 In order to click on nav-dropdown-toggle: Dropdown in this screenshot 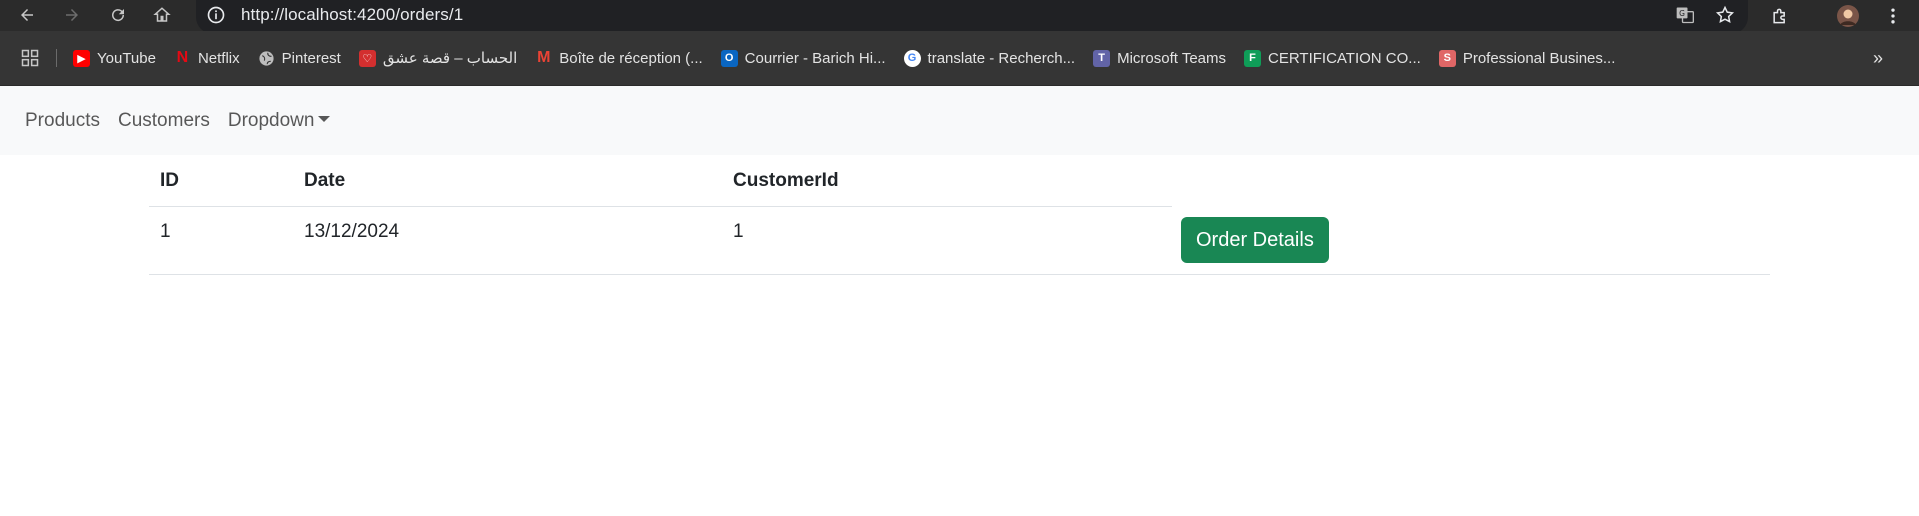, I will do `click(279, 121)`.